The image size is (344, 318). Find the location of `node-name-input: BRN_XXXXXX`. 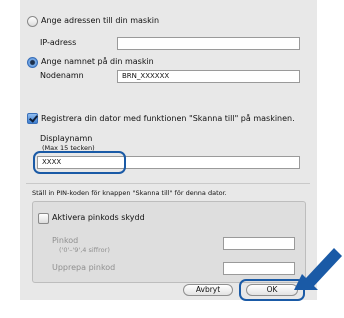

node-name-input: BRN_XXXXXX is located at coordinates (208, 76).